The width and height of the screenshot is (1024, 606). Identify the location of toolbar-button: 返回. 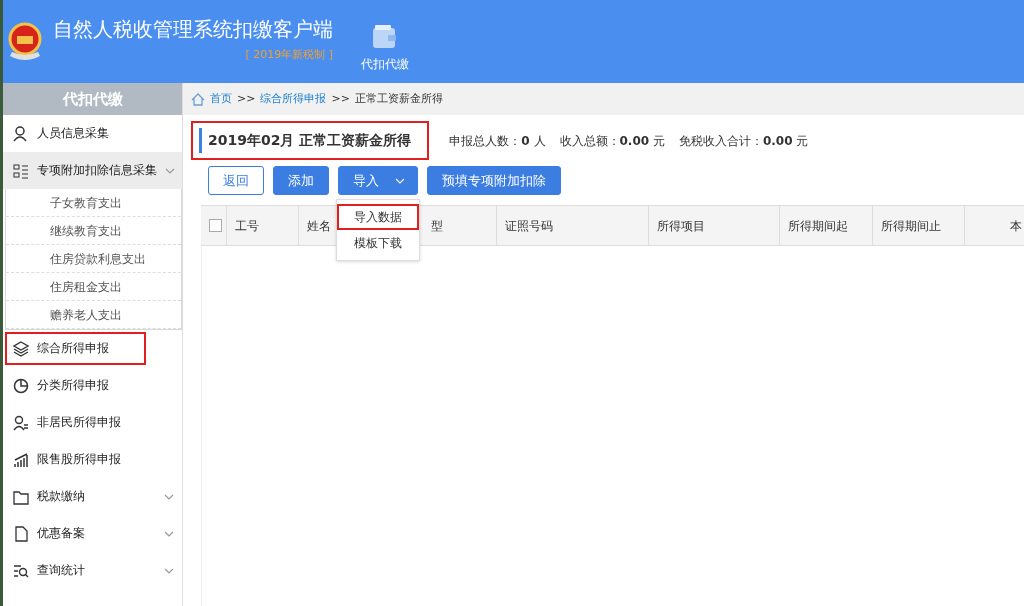
(236, 180).